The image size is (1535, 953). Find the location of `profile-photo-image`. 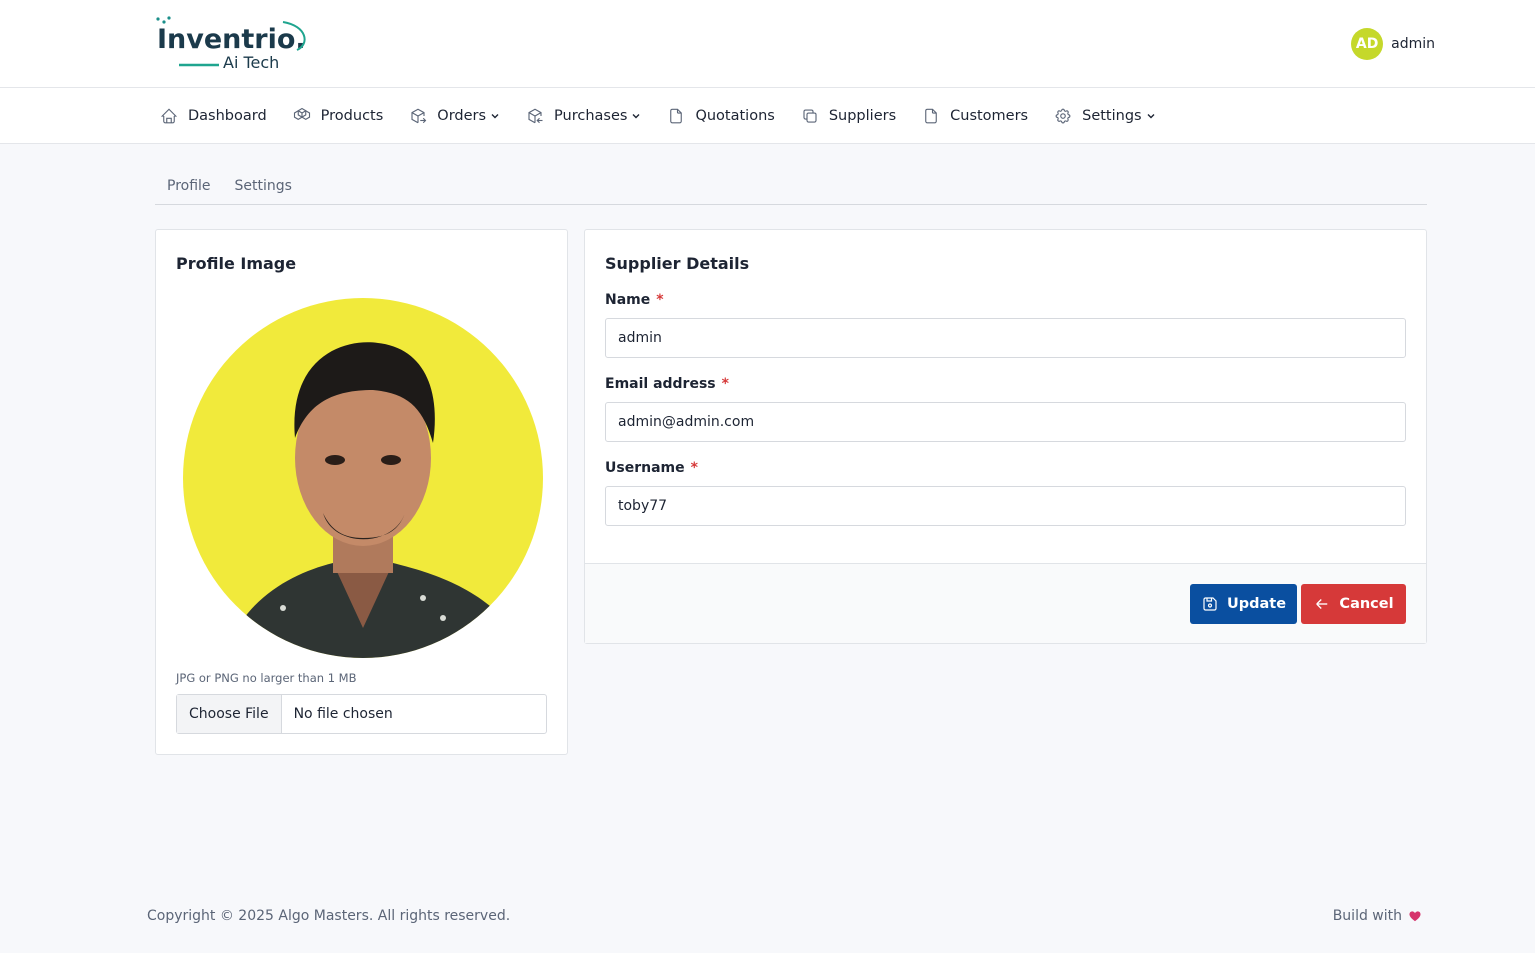

profile-photo-image is located at coordinates (363, 478).